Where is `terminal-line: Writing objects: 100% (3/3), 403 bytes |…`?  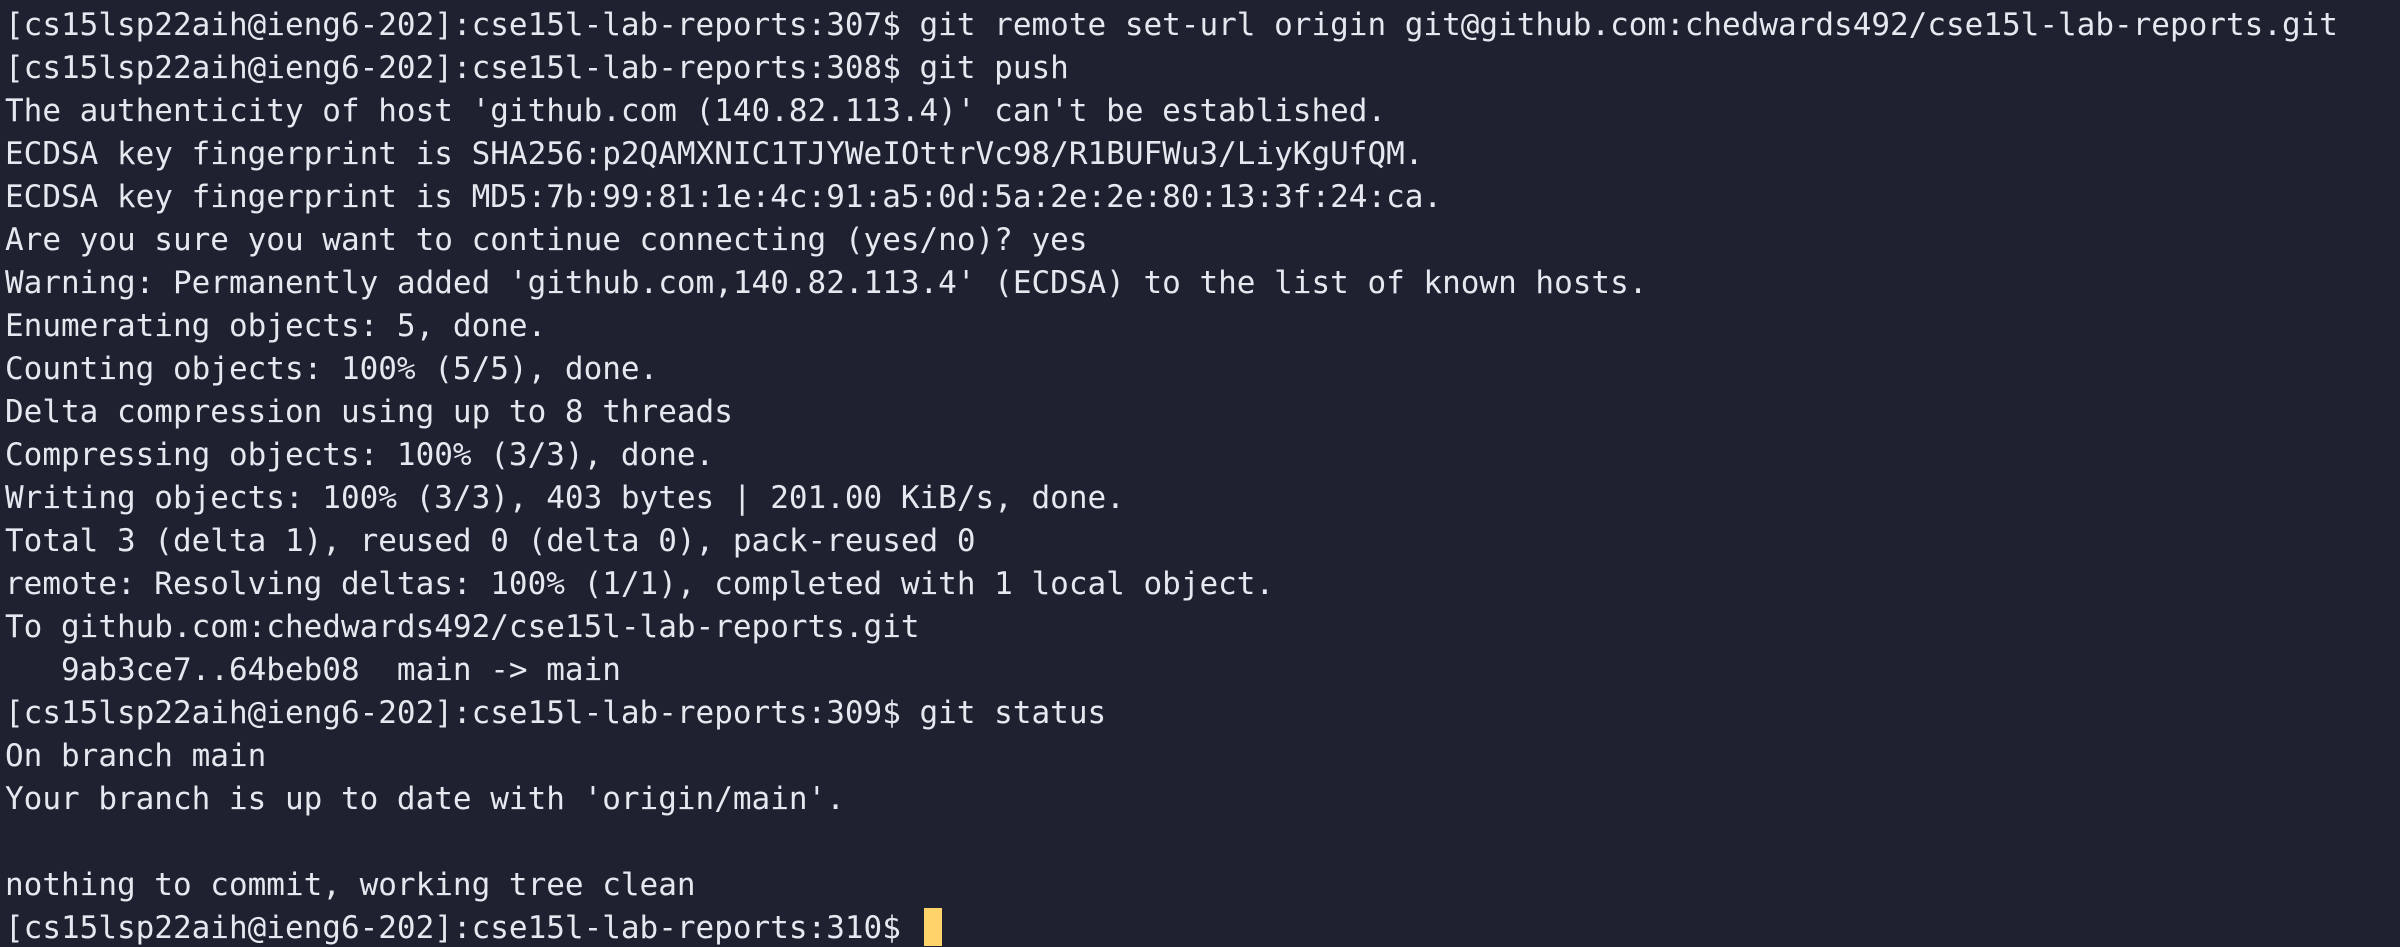
terminal-line: Writing objects: 100% (3/3), 403 bytes |… is located at coordinates (565, 498).